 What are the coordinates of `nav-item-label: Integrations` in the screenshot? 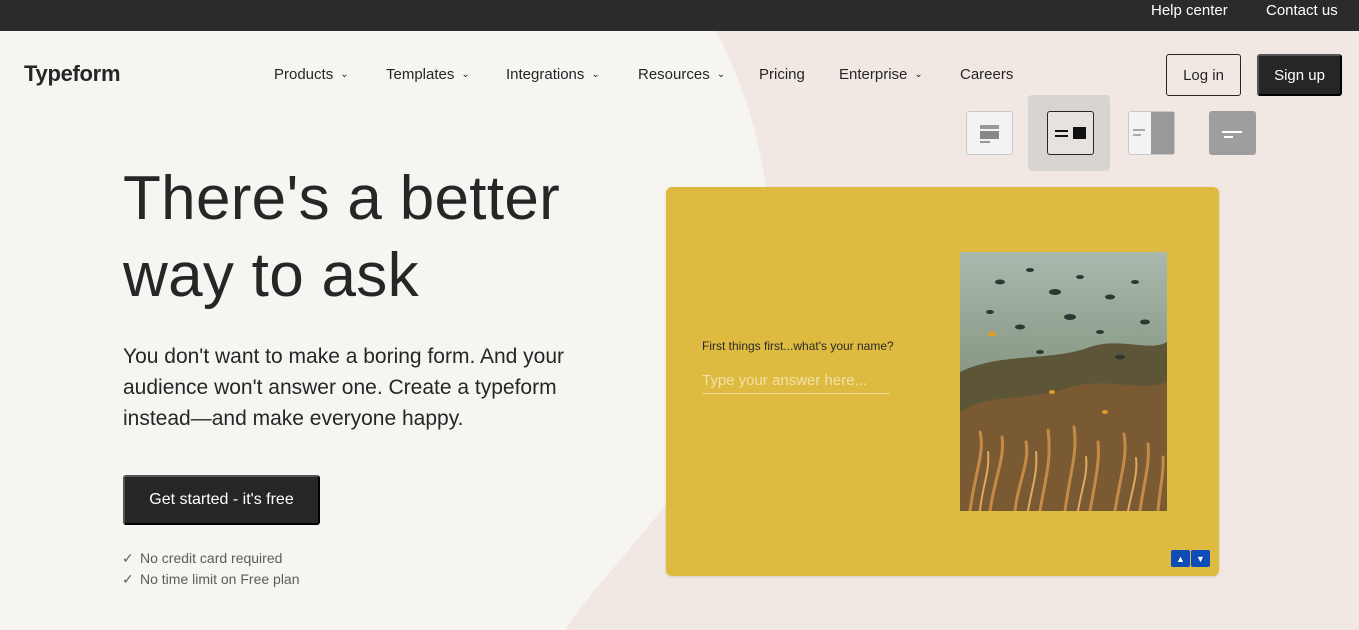 It's located at (545, 74).